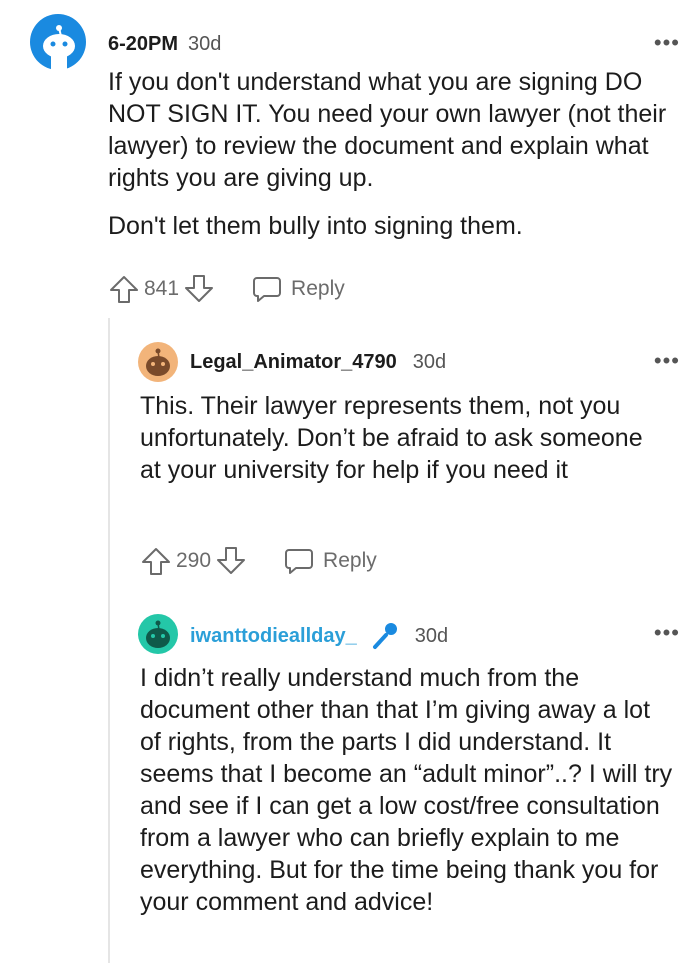 The image size is (700, 963). I want to click on username: iwanttodieallday_, so click(273, 636).